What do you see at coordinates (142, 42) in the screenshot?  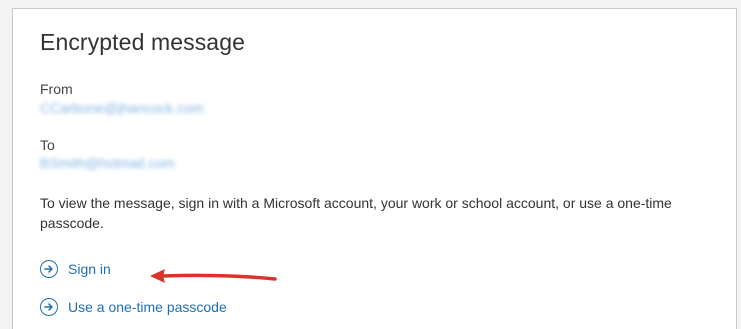 I see `page-title: Encrypted message` at bounding box center [142, 42].